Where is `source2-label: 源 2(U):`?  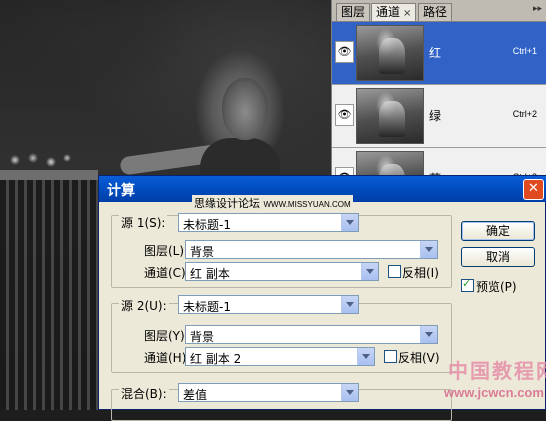 source2-label: 源 2(U): is located at coordinates (144, 305).